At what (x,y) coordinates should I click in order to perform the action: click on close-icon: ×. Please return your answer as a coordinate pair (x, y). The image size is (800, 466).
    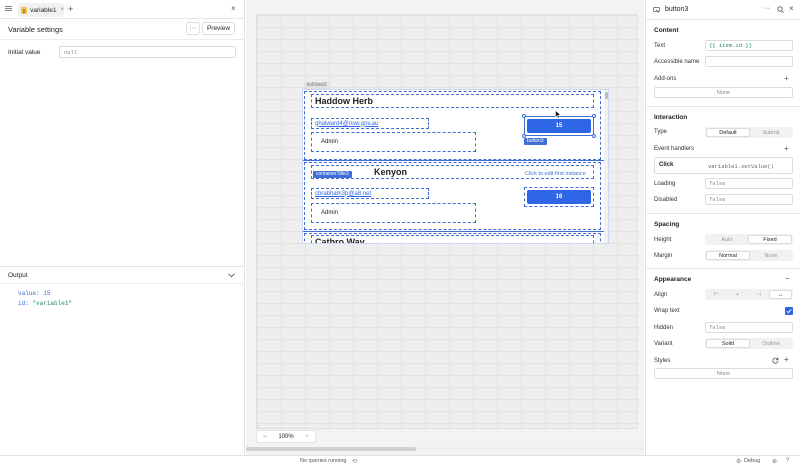
    Looking at the image, I should click on (791, 8).